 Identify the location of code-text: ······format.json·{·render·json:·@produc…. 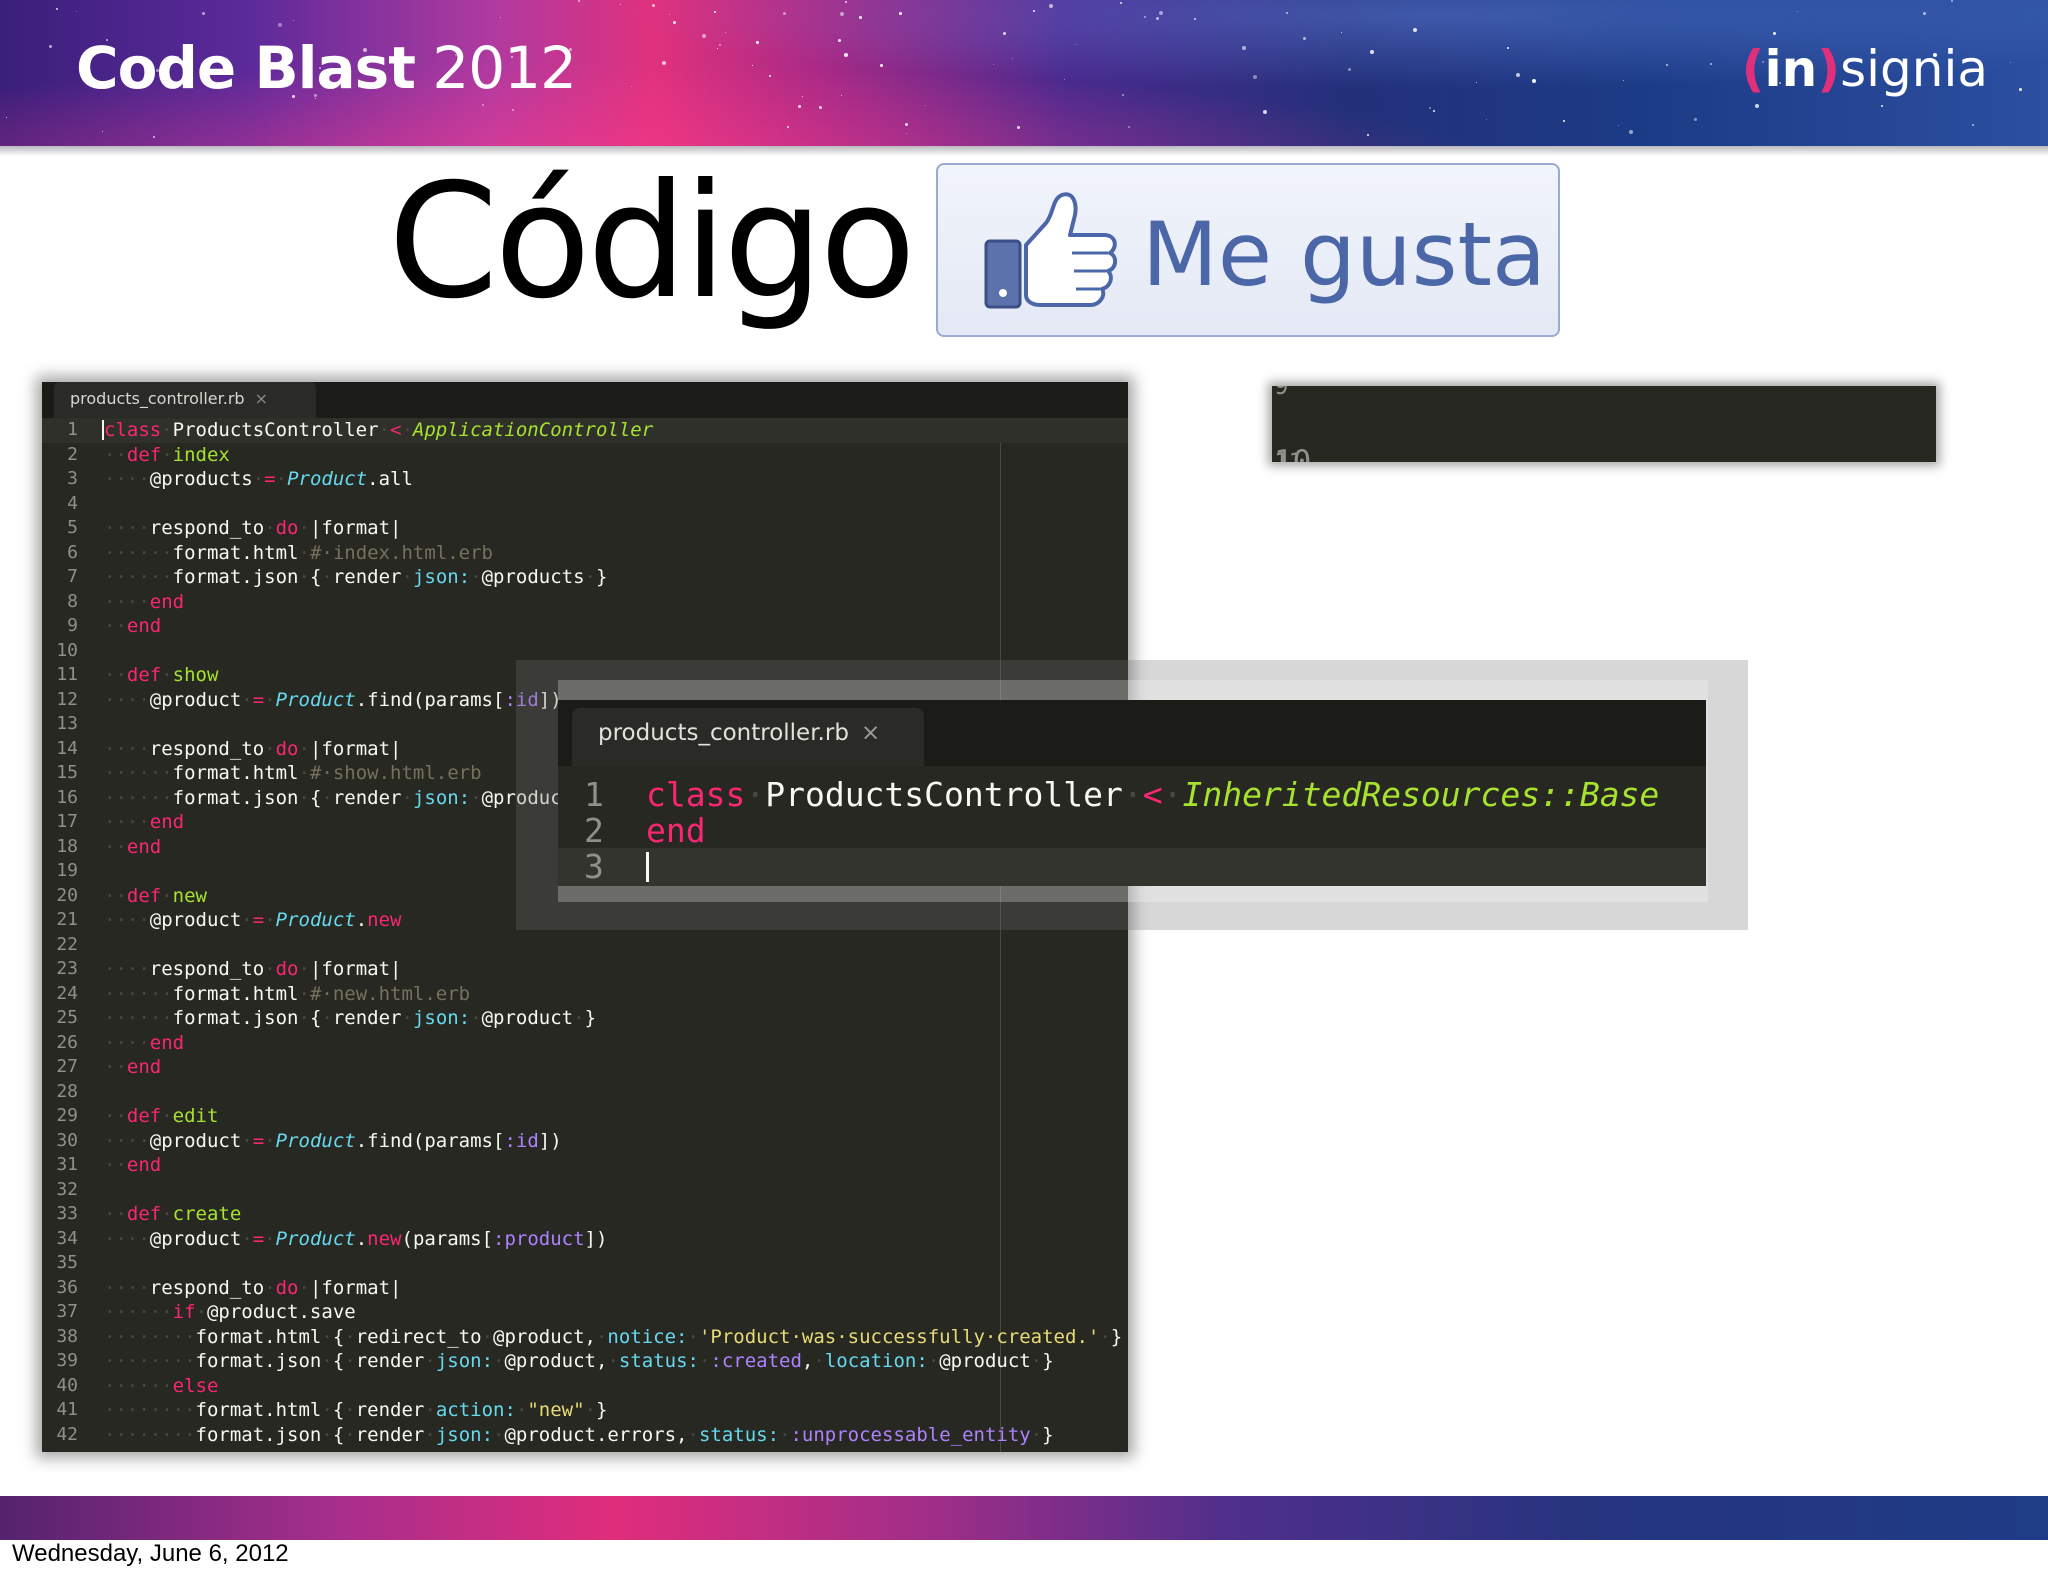
(355, 577).